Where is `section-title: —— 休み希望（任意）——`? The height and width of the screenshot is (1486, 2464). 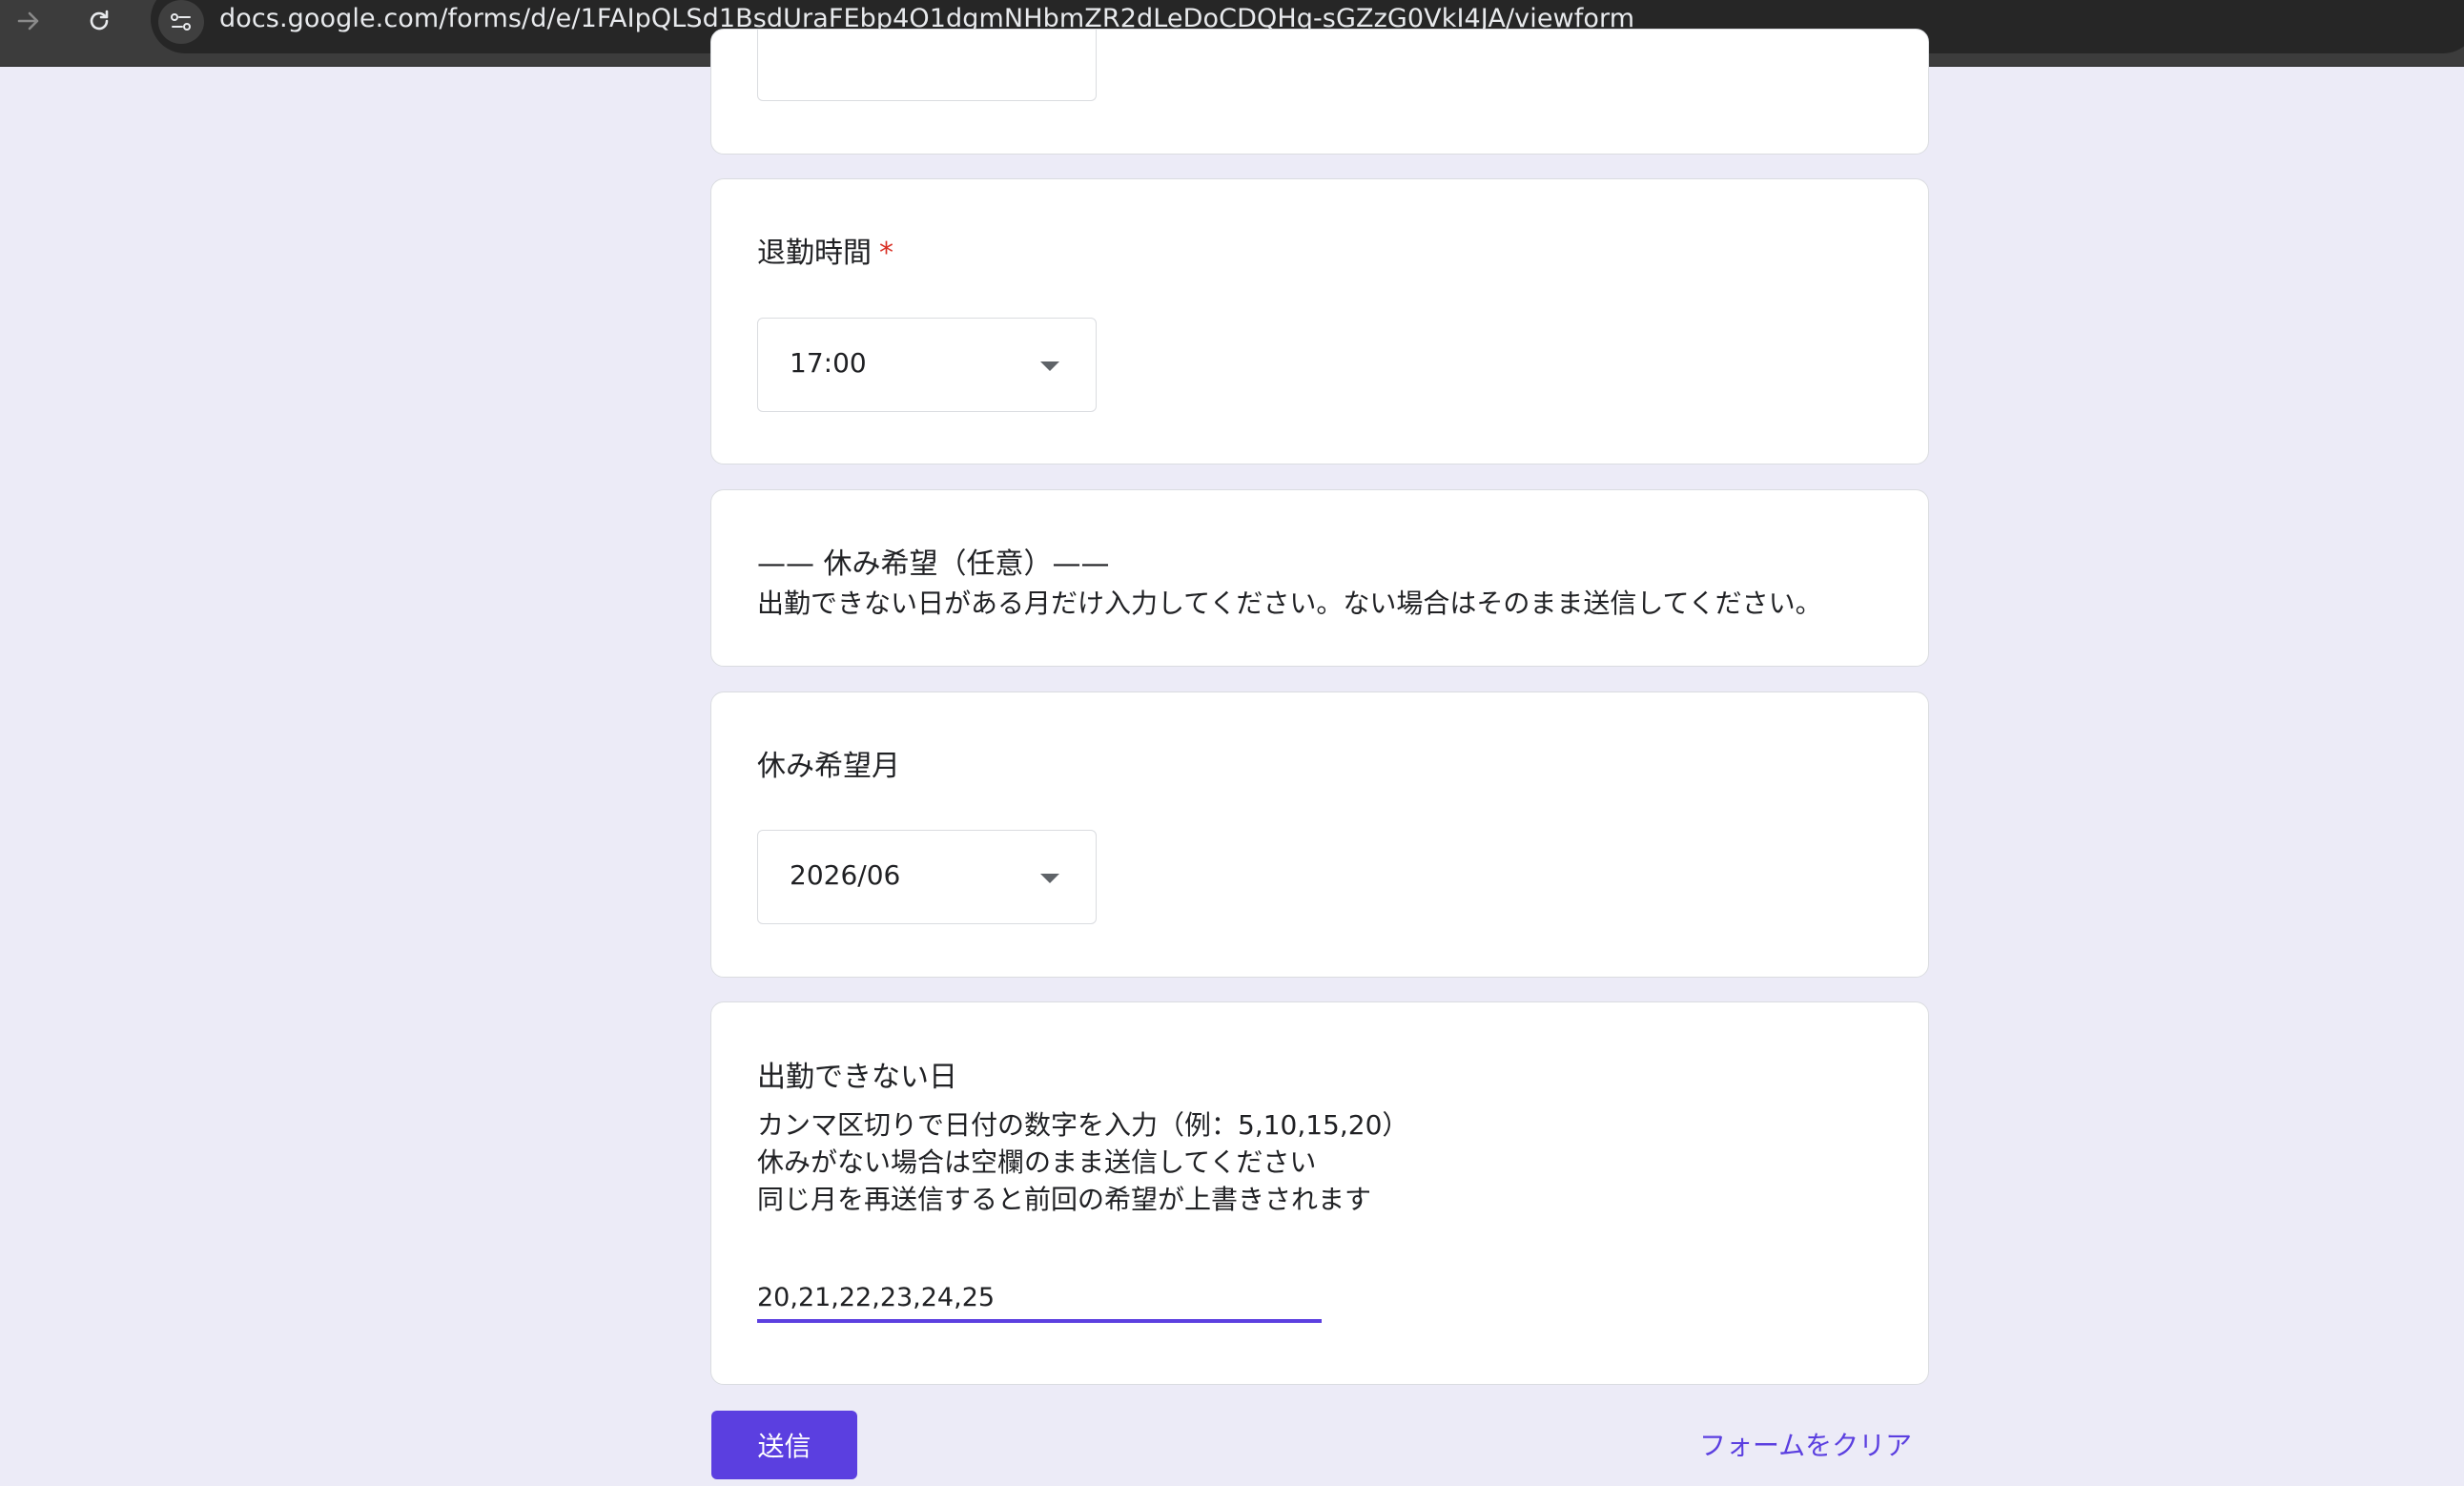 section-title: —— 休み希望（任意）—— is located at coordinates (933, 564).